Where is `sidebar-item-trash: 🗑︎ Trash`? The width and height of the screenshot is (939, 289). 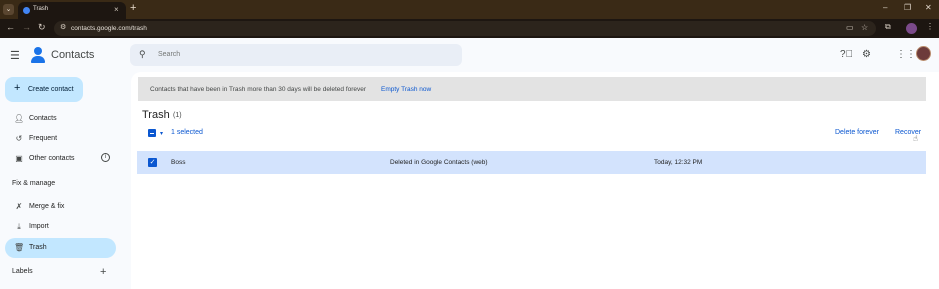
sidebar-item-trash: 🗑︎ Trash is located at coordinates (60, 248).